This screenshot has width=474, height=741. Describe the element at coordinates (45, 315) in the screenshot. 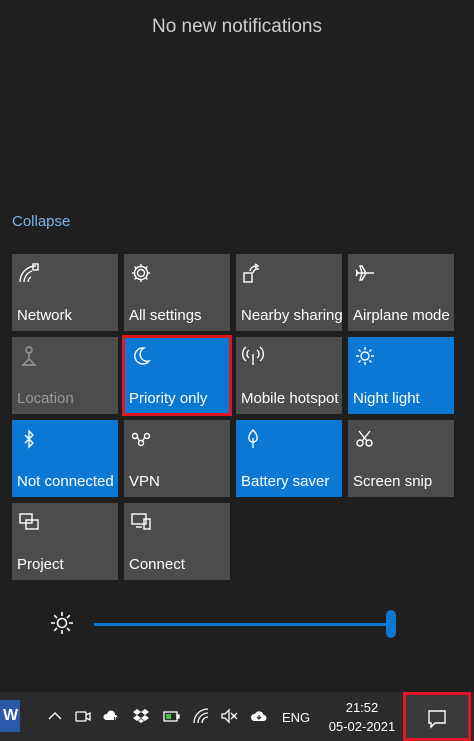

I see `tile-label: Network` at that location.